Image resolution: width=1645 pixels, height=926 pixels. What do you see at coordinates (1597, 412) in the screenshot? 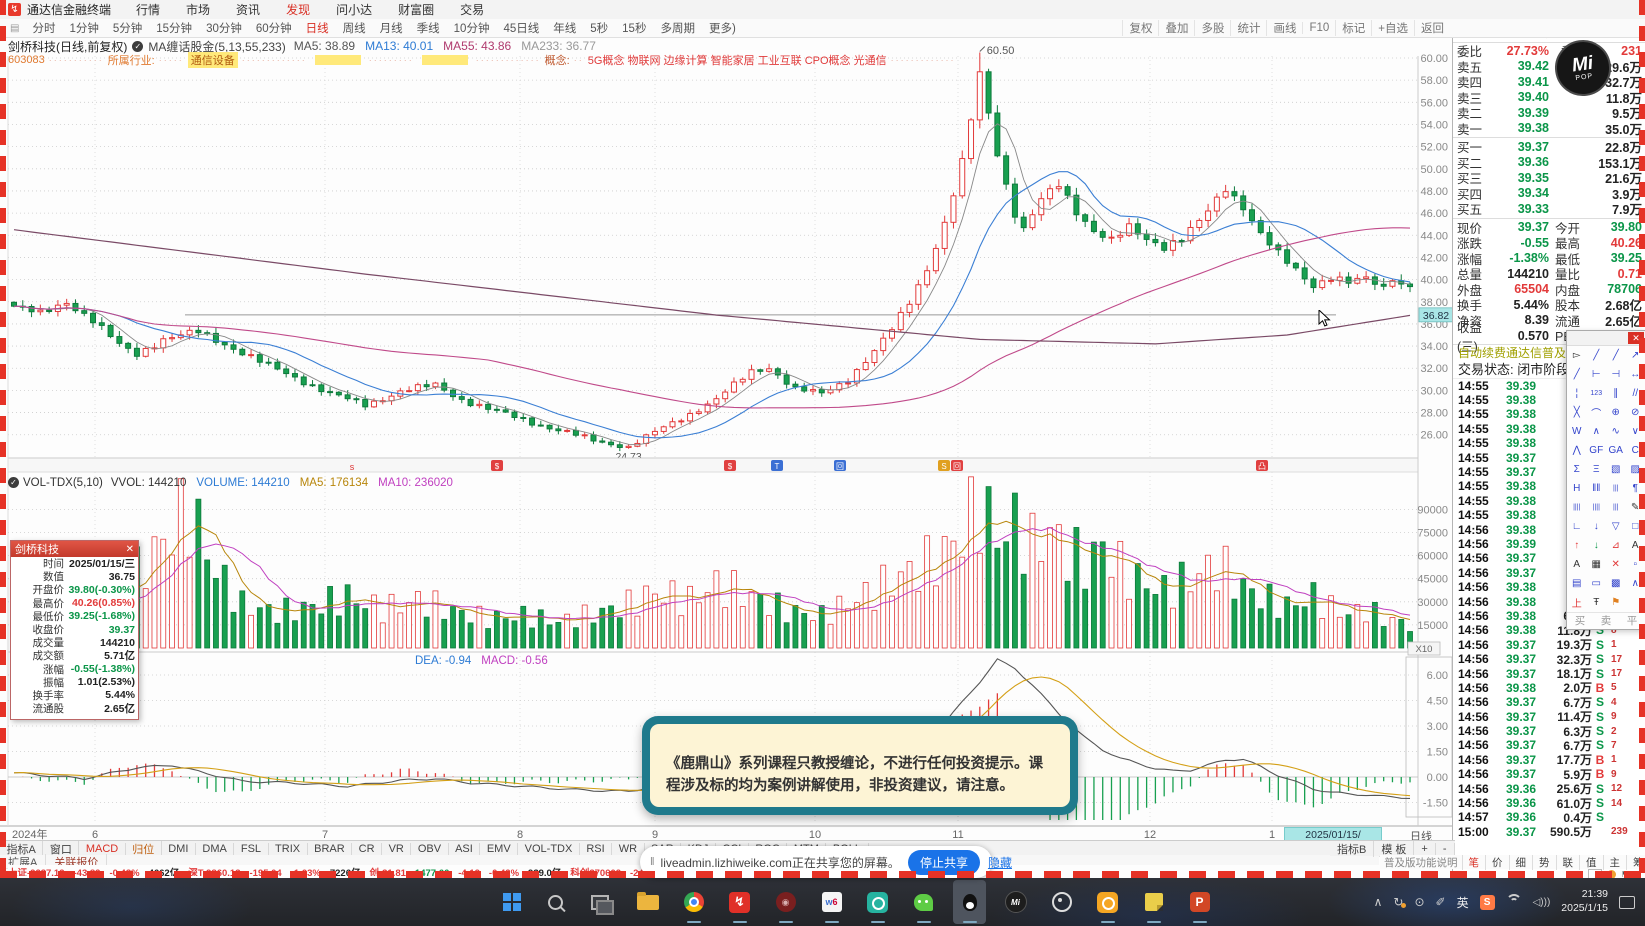
I see `draw-tool-3-1: ⌒` at bounding box center [1597, 412].